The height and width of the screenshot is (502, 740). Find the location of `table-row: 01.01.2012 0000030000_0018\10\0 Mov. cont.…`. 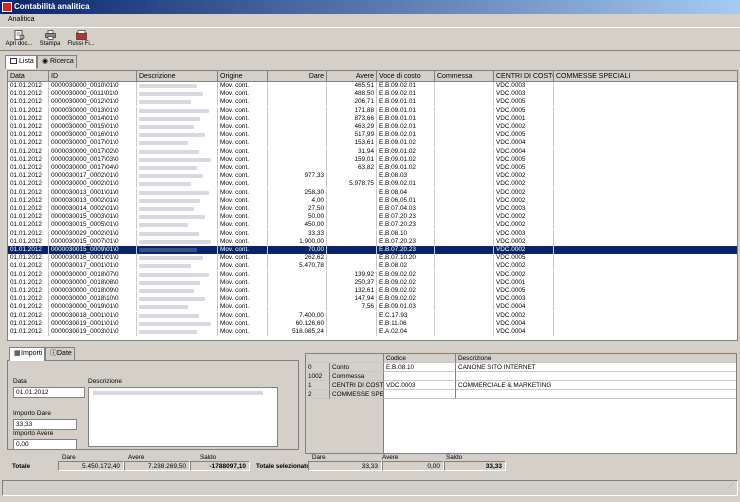

table-row: 01.01.2012 0000030000_0018\10\0 Mov. cont.… is located at coordinates (372, 299).